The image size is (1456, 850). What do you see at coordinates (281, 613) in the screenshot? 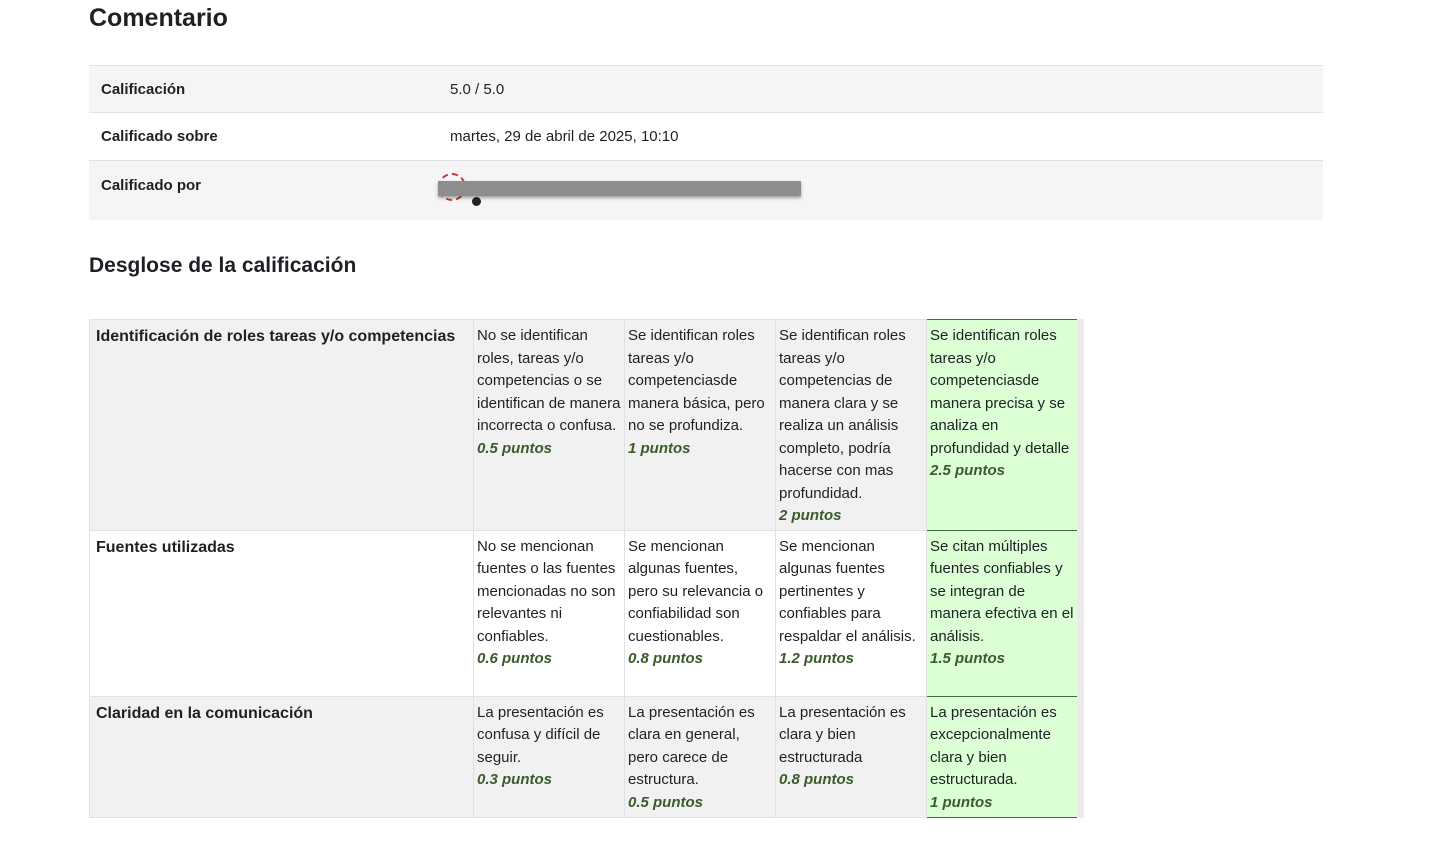
I see `criterion-name: Fuentes utilizadas` at bounding box center [281, 613].